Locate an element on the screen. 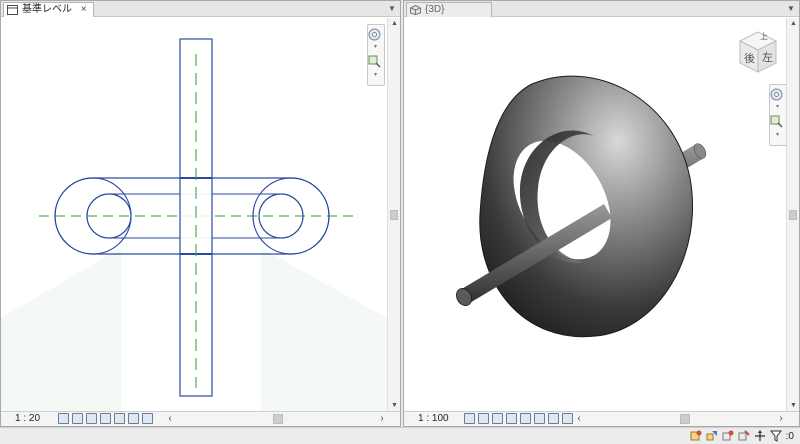  filter-count: :0 is located at coordinates (789, 436).